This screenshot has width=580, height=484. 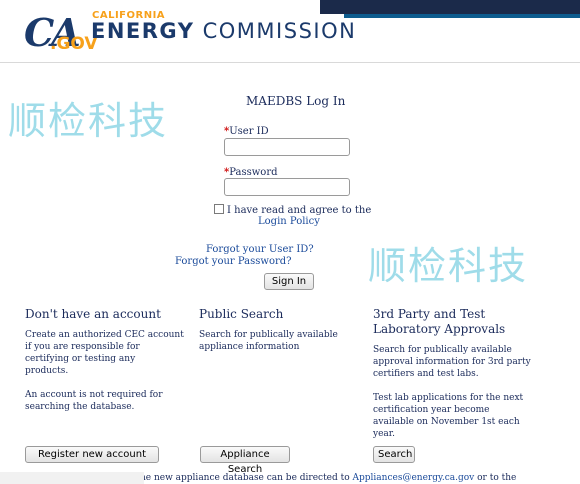 I want to click on agree-checkbox, so click(x=219, y=209).